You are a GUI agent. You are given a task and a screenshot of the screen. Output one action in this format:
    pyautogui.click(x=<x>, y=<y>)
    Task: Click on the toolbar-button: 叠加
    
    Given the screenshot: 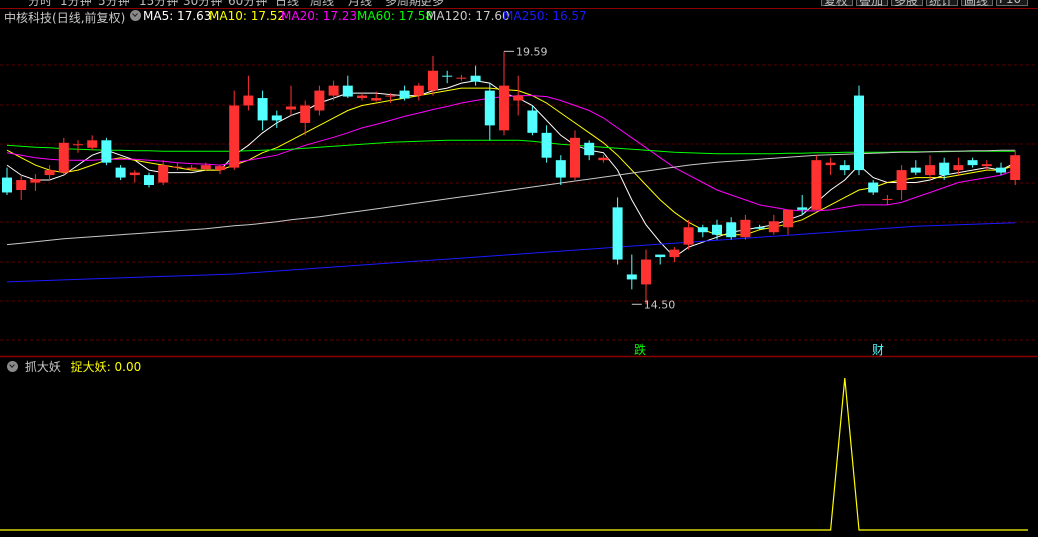 What is the action you would take?
    pyautogui.click(x=872, y=3)
    